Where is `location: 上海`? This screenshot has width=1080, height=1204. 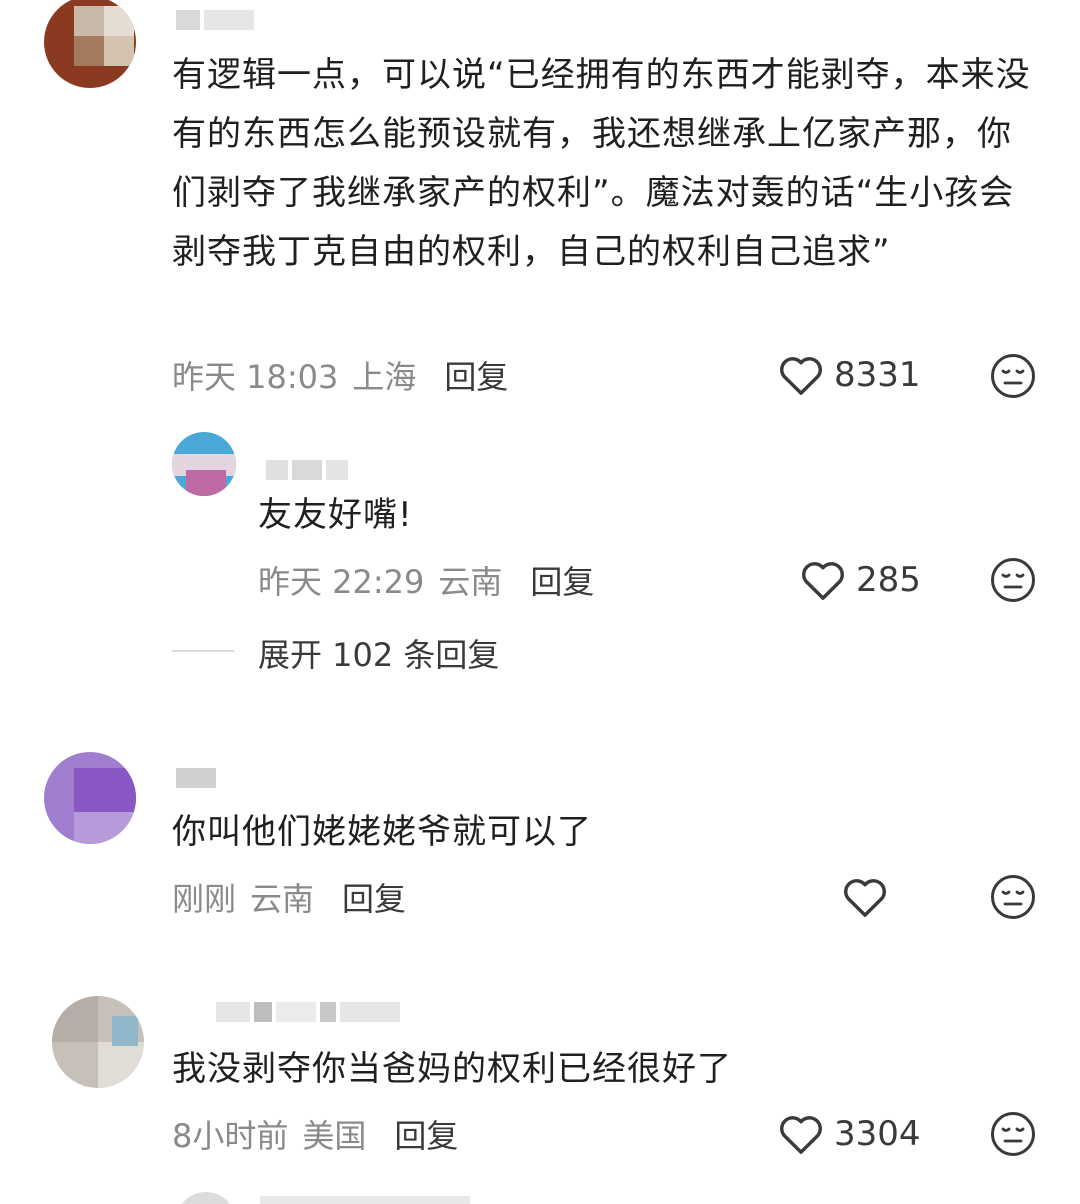 location: 上海 is located at coordinates (384, 377).